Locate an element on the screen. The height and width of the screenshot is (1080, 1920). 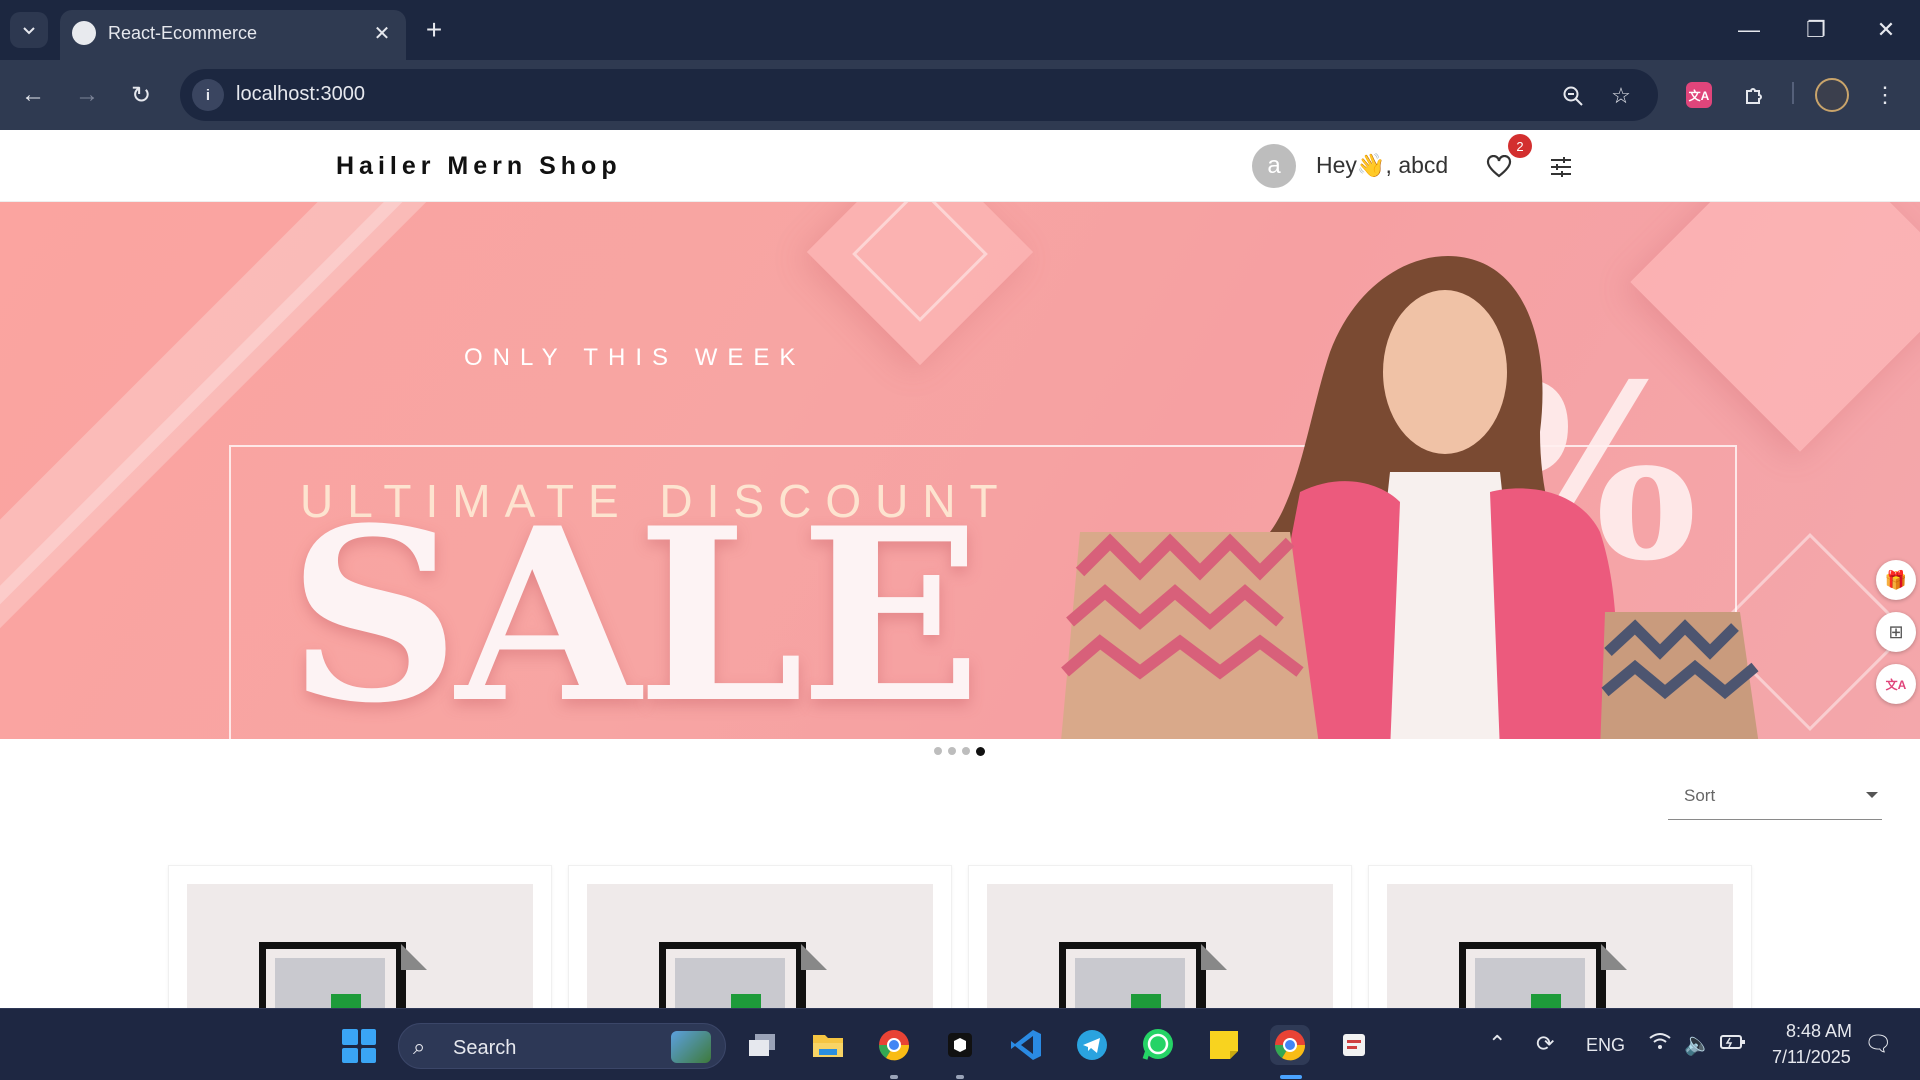
user-greeting: Hey👋, abcd is located at coordinates (1382, 165).